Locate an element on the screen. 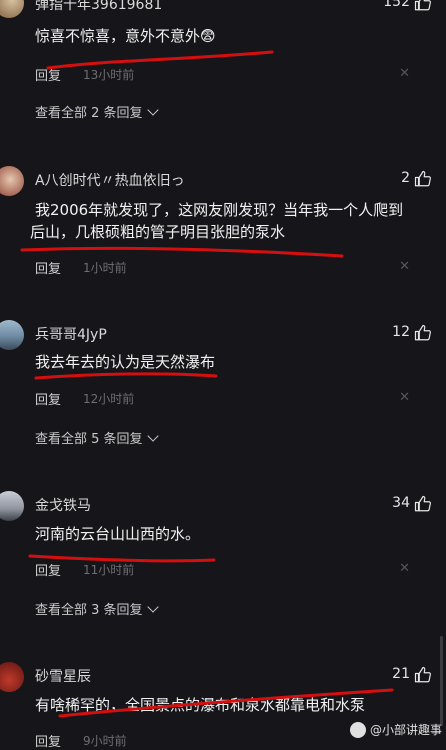 The image size is (446, 750). comment-time: 1小时前 is located at coordinates (105, 268).